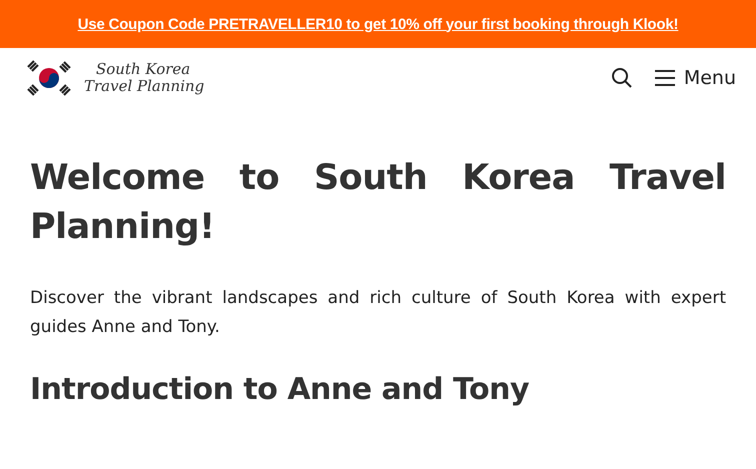 The width and height of the screenshot is (756, 469). What do you see at coordinates (280, 389) in the screenshot?
I see `section-heading: Introduction to Anne and Tony` at bounding box center [280, 389].